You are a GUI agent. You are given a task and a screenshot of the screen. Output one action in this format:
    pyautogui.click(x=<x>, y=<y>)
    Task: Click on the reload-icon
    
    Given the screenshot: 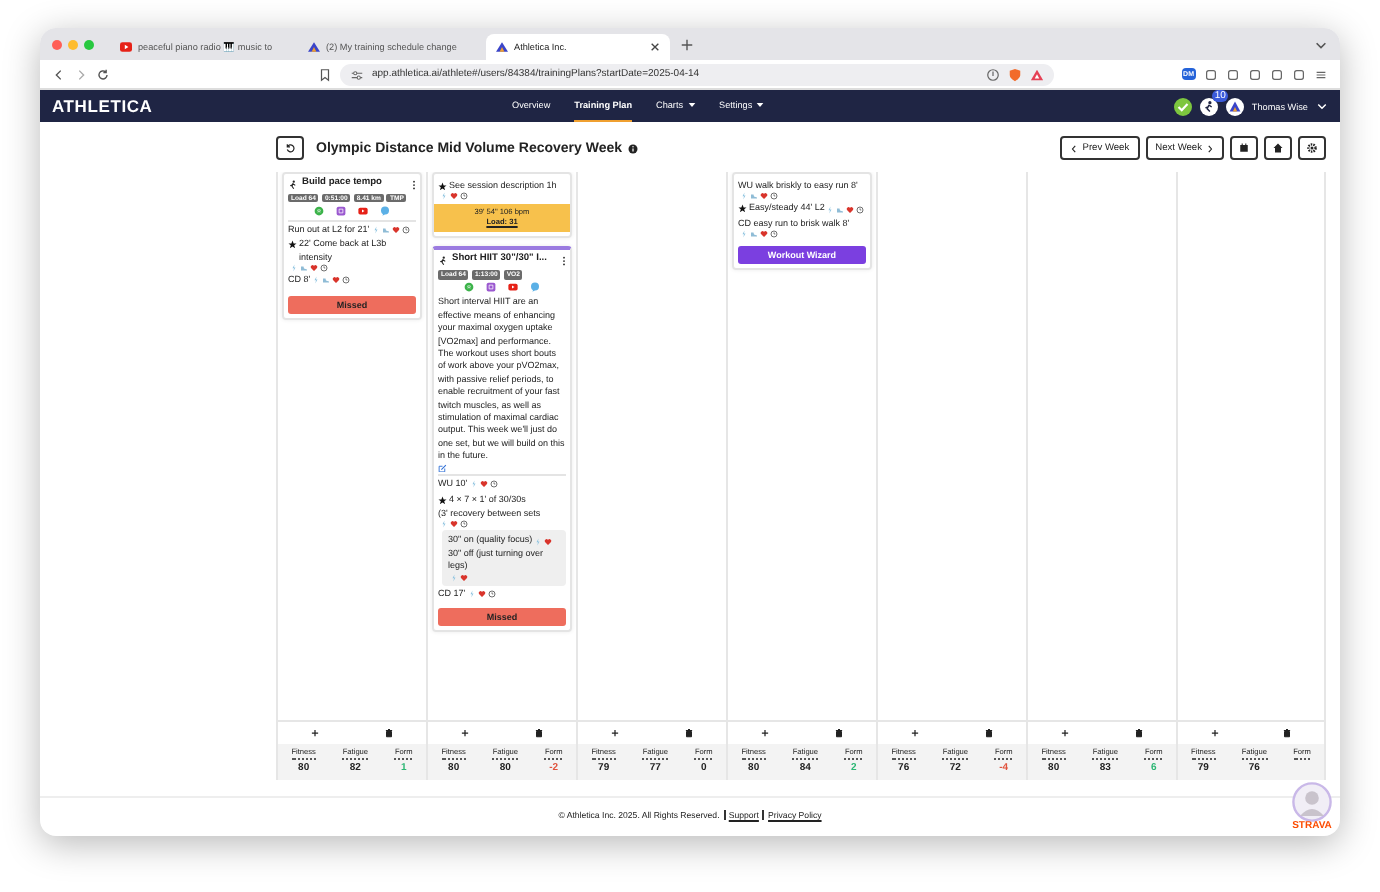 What is the action you would take?
    pyautogui.click(x=103, y=74)
    